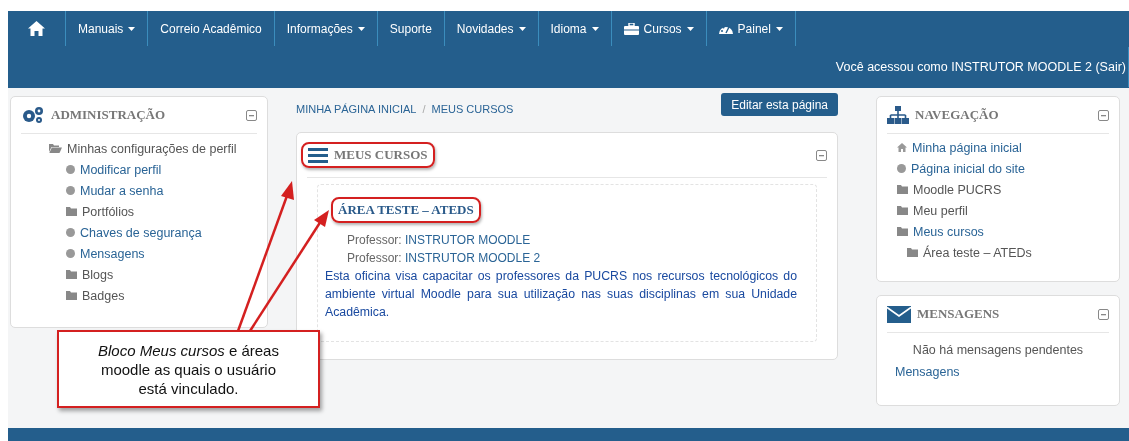  I want to click on tree-item: Modificar perfil, so click(114, 169).